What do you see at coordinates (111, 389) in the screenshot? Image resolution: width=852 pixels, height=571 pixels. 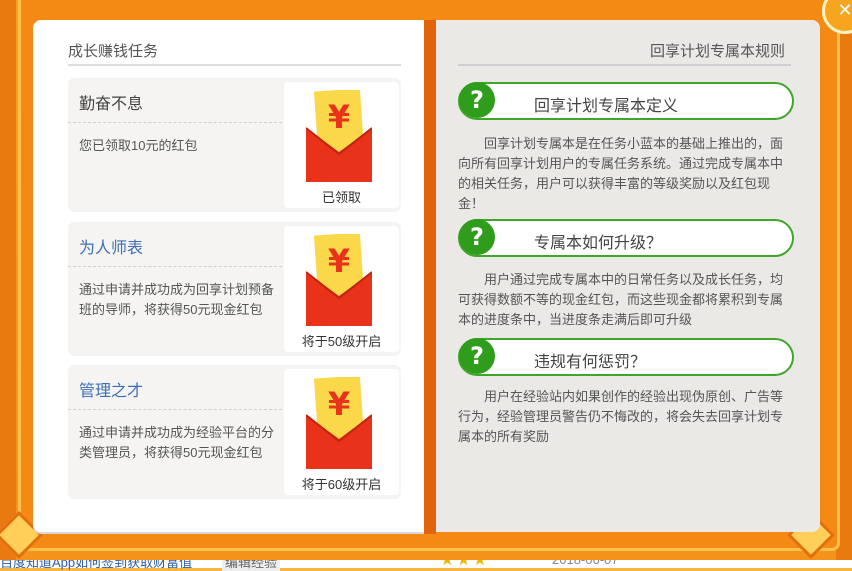 I see `task-name-link: 管理之才` at bounding box center [111, 389].